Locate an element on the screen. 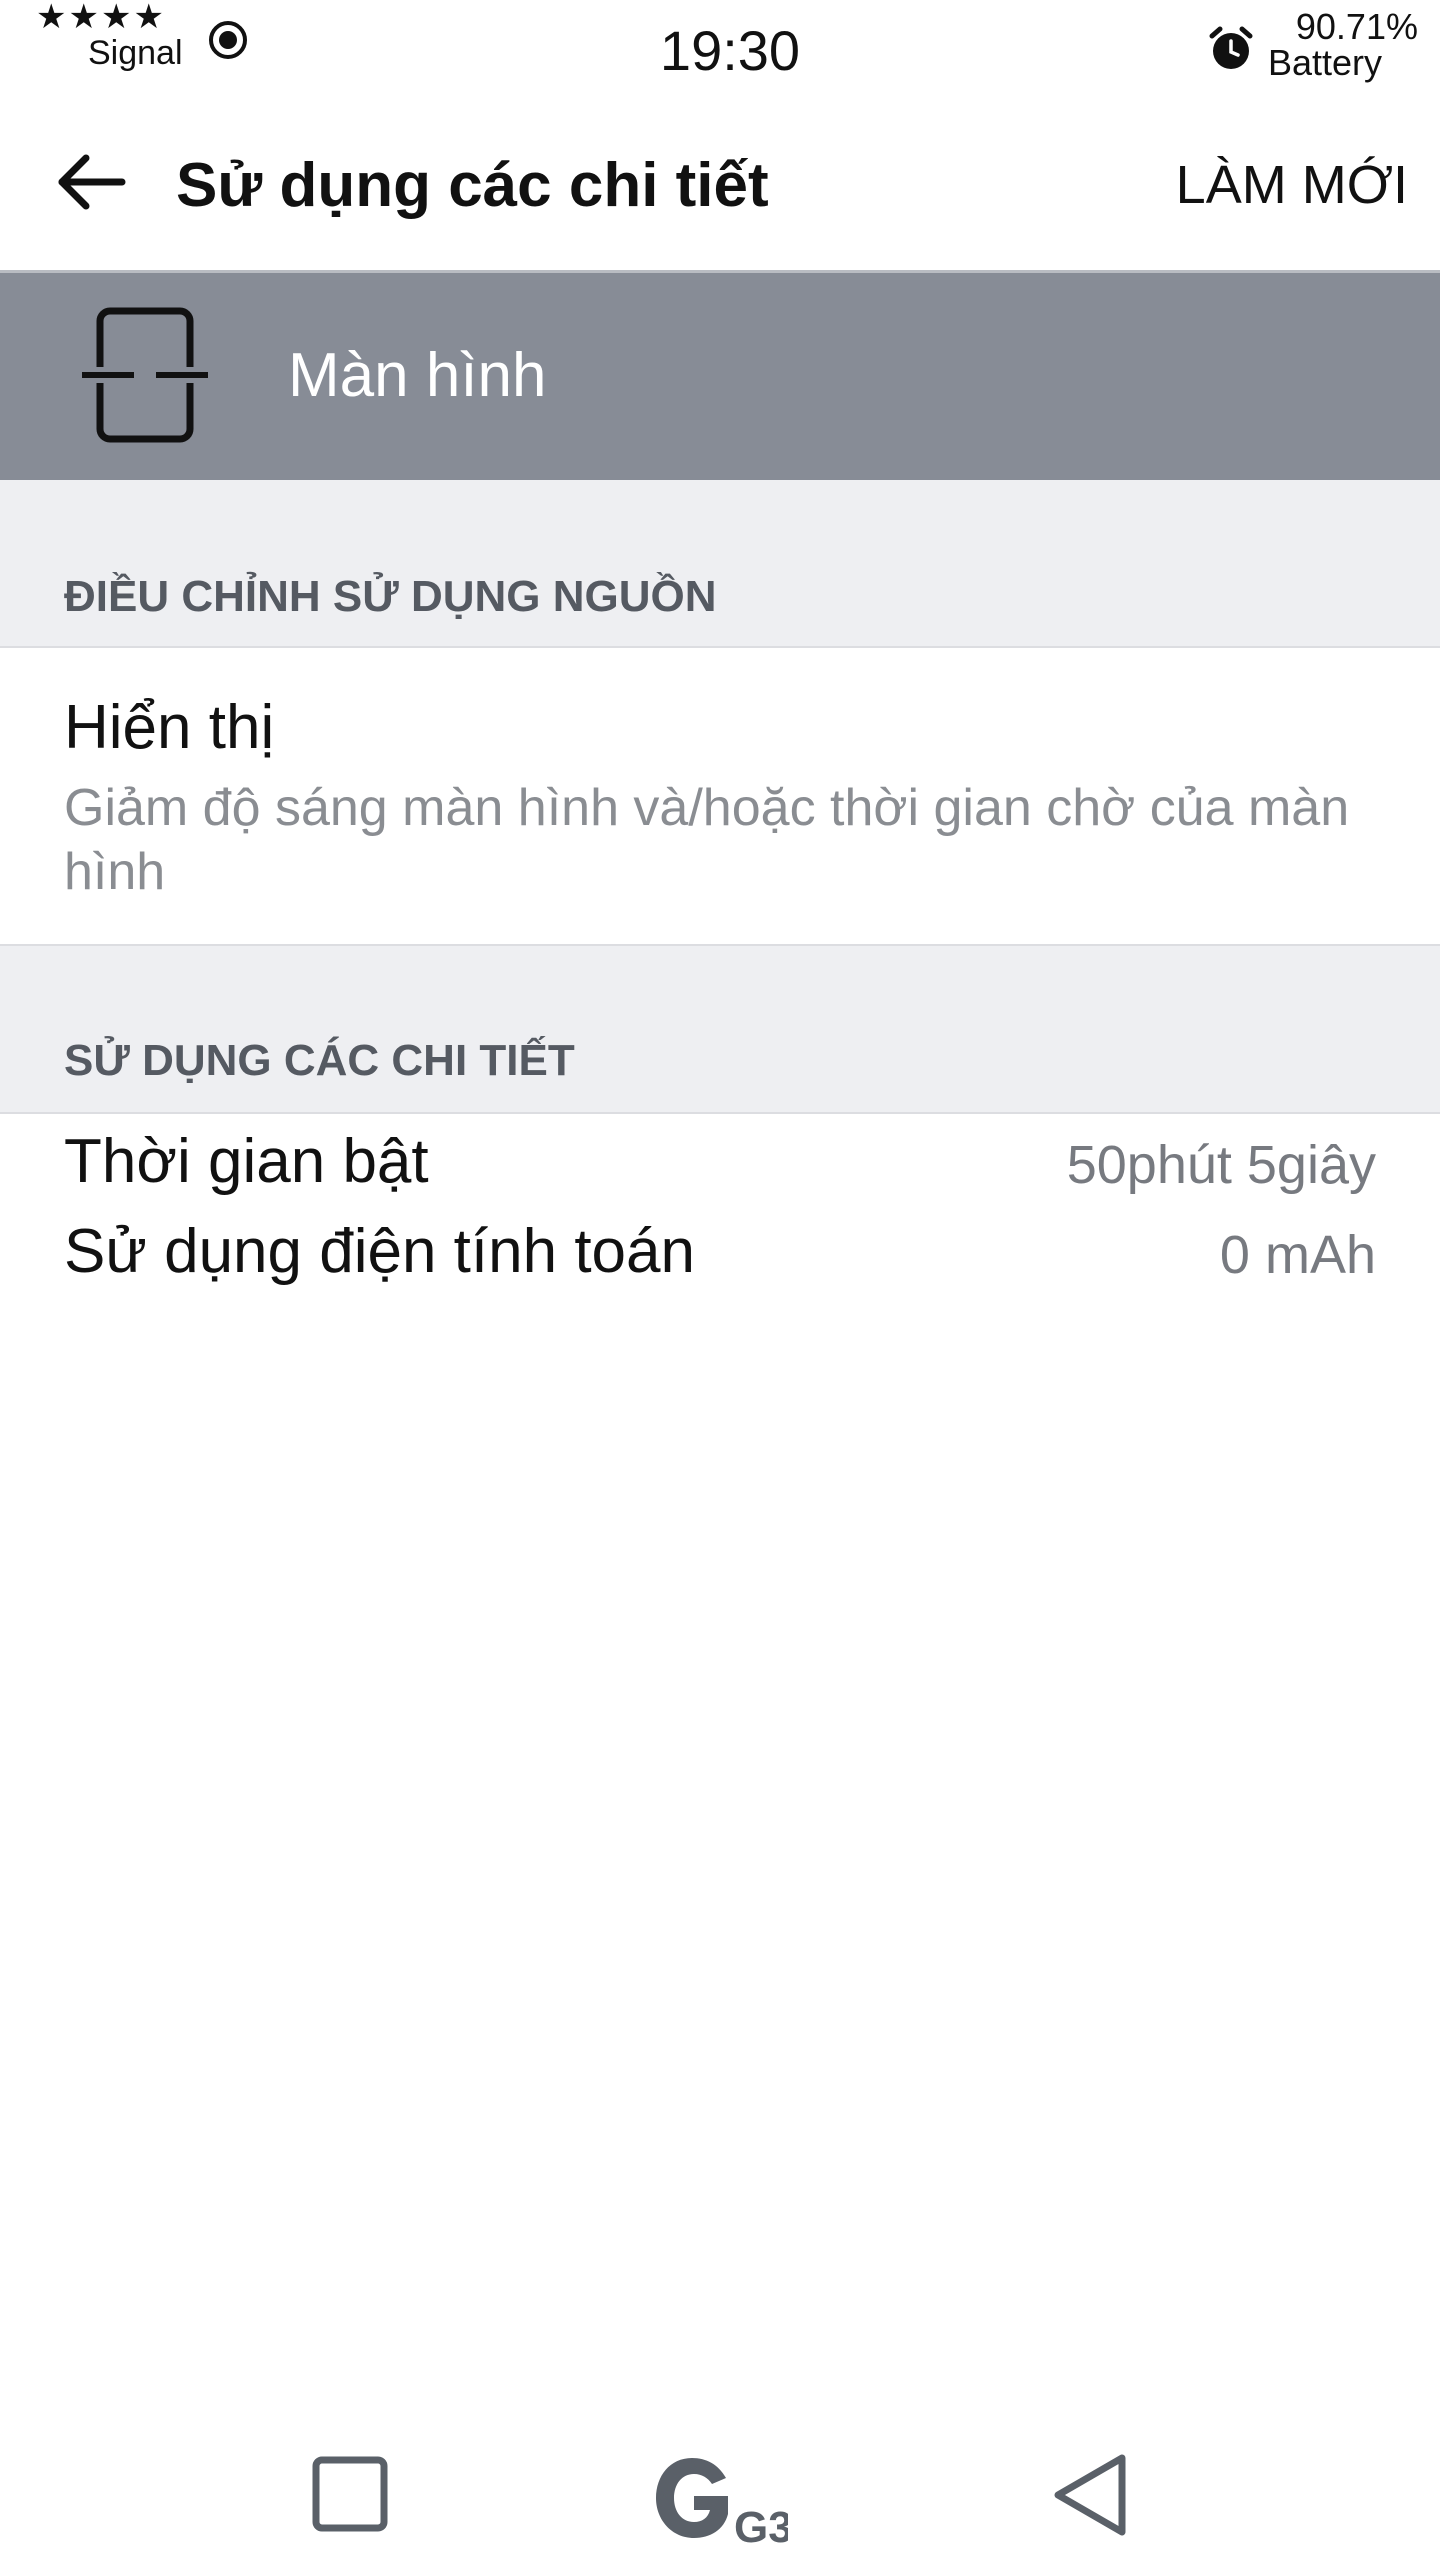 This screenshot has height=2560, width=1440. signal-icon is located at coordinates (228, 40).